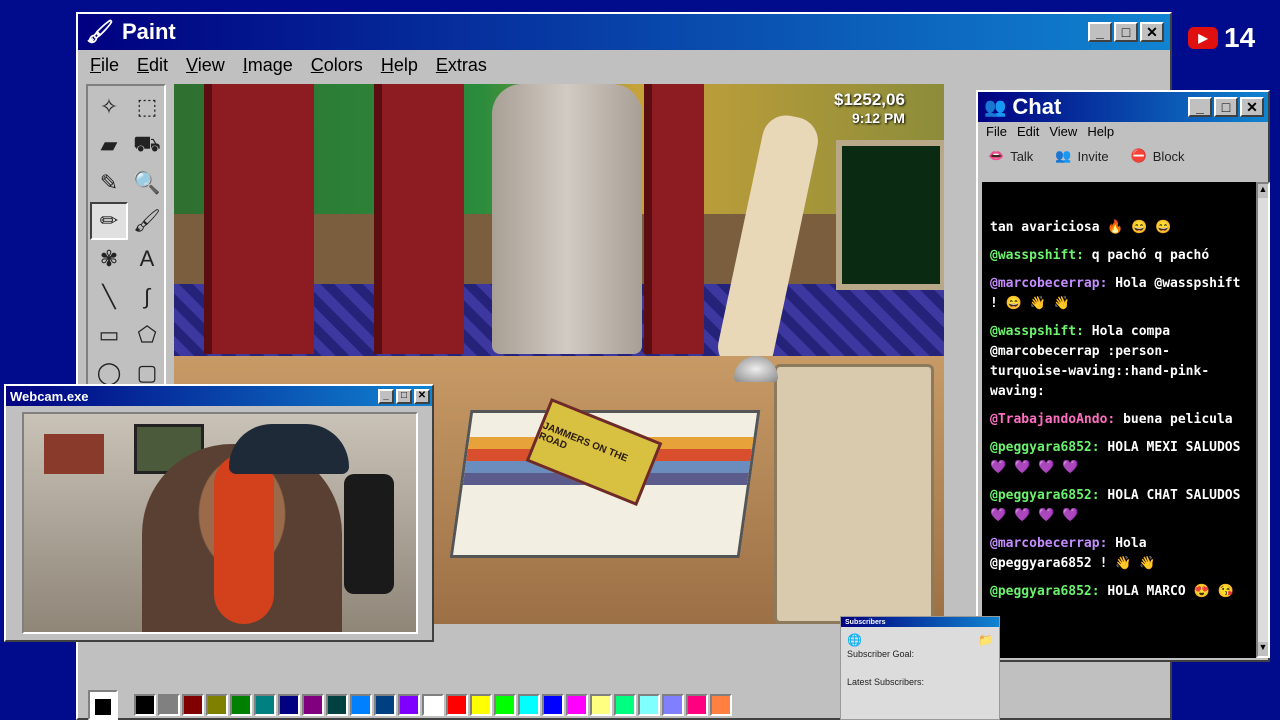 This screenshot has width=1280, height=720. Describe the element at coordinates (109, 259) in the screenshot. I see `airbrush-icon: ✾` at that location.